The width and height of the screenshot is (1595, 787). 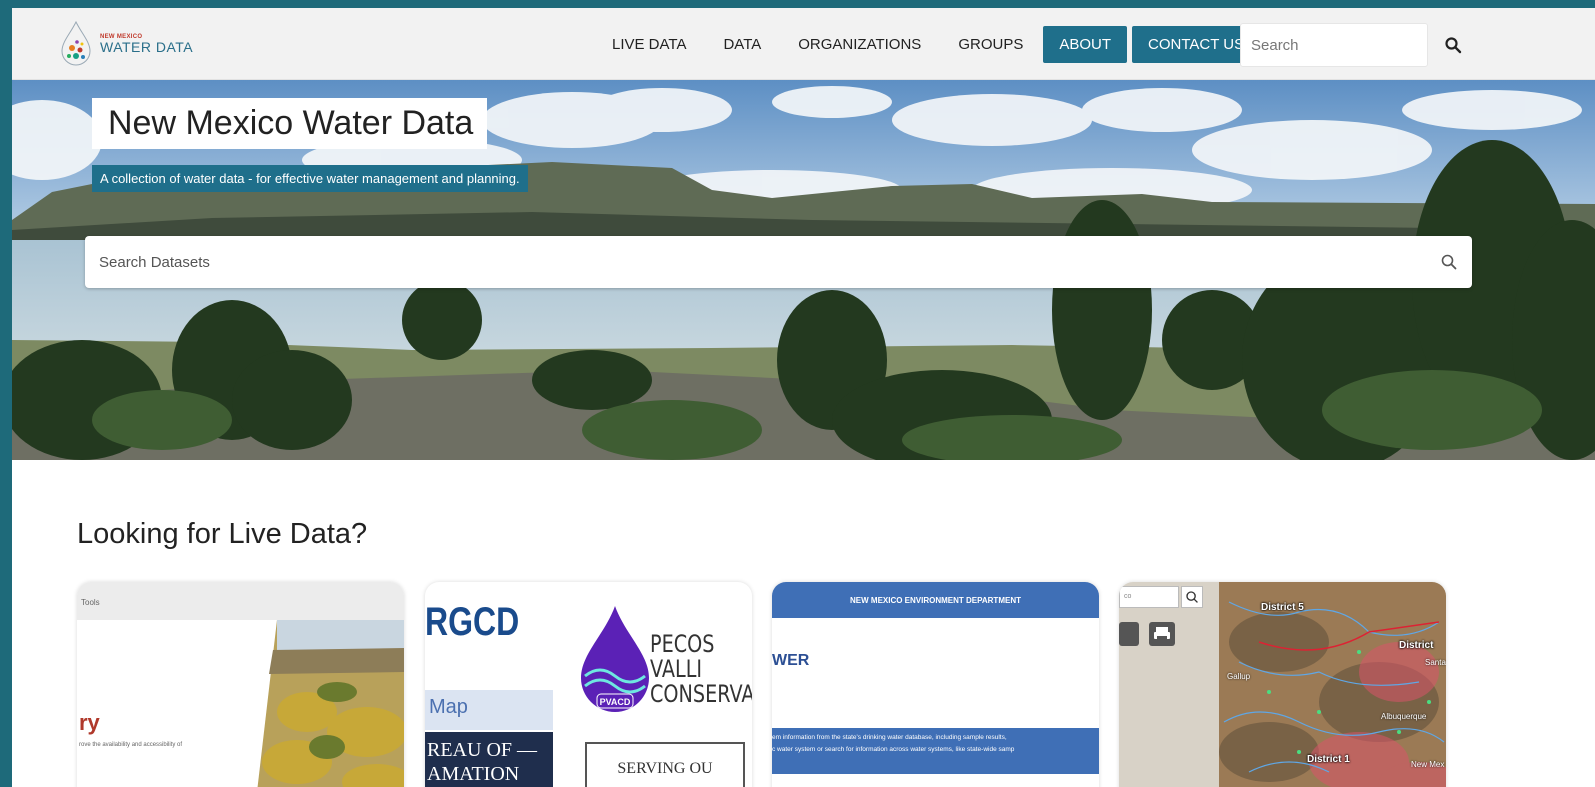 I want to click on dataset-search-bar, so click(x=778, y=262).